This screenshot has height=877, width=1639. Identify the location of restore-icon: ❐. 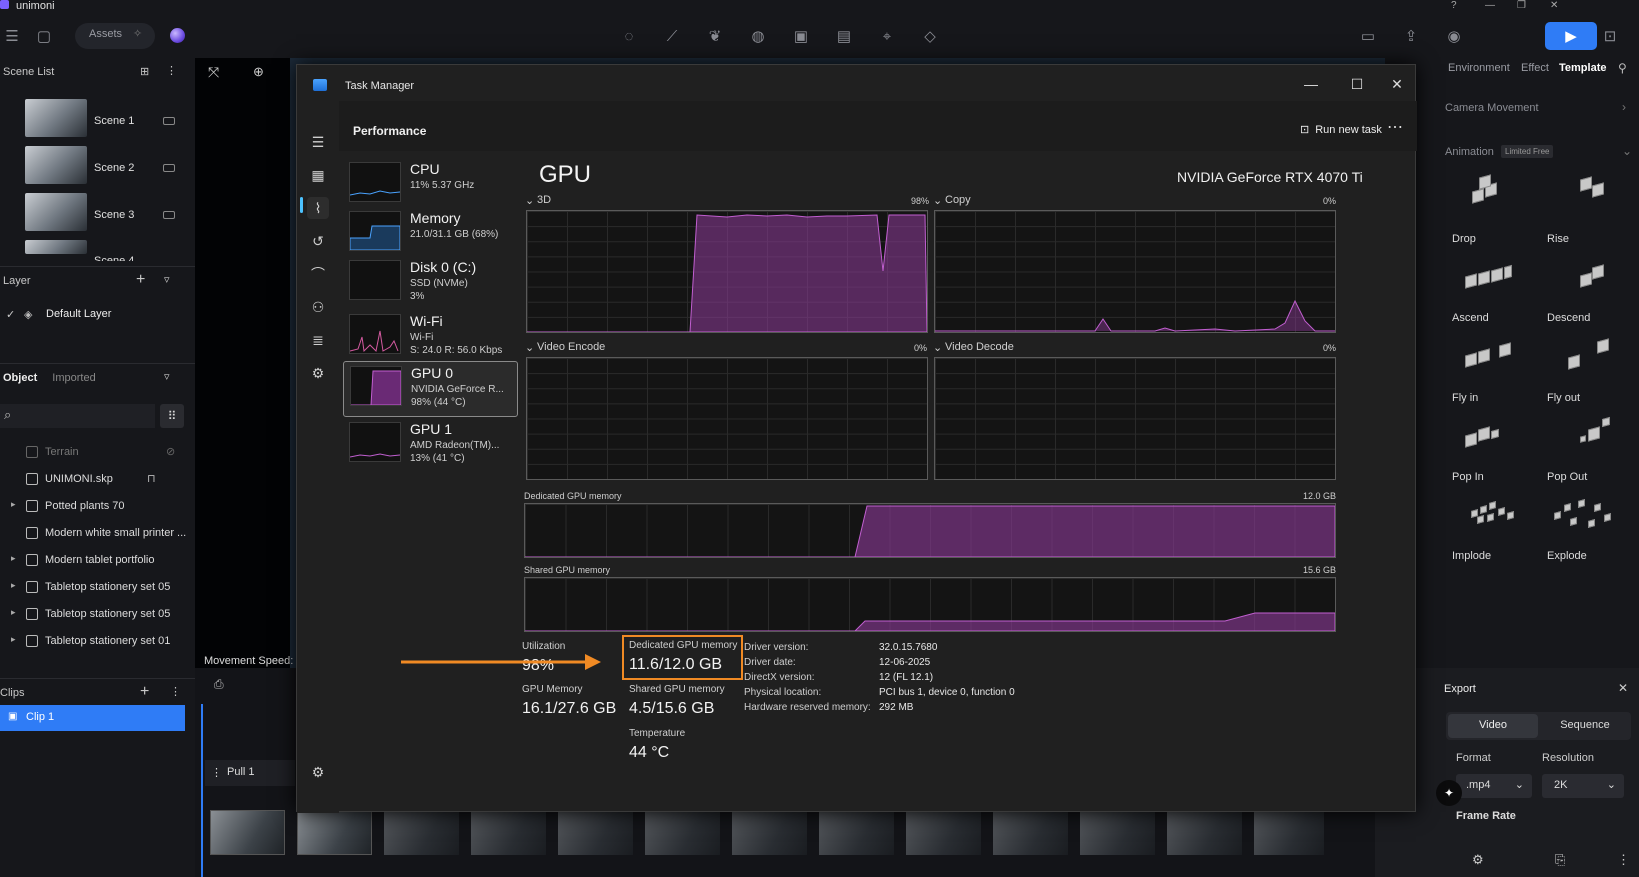
(1521, 5).